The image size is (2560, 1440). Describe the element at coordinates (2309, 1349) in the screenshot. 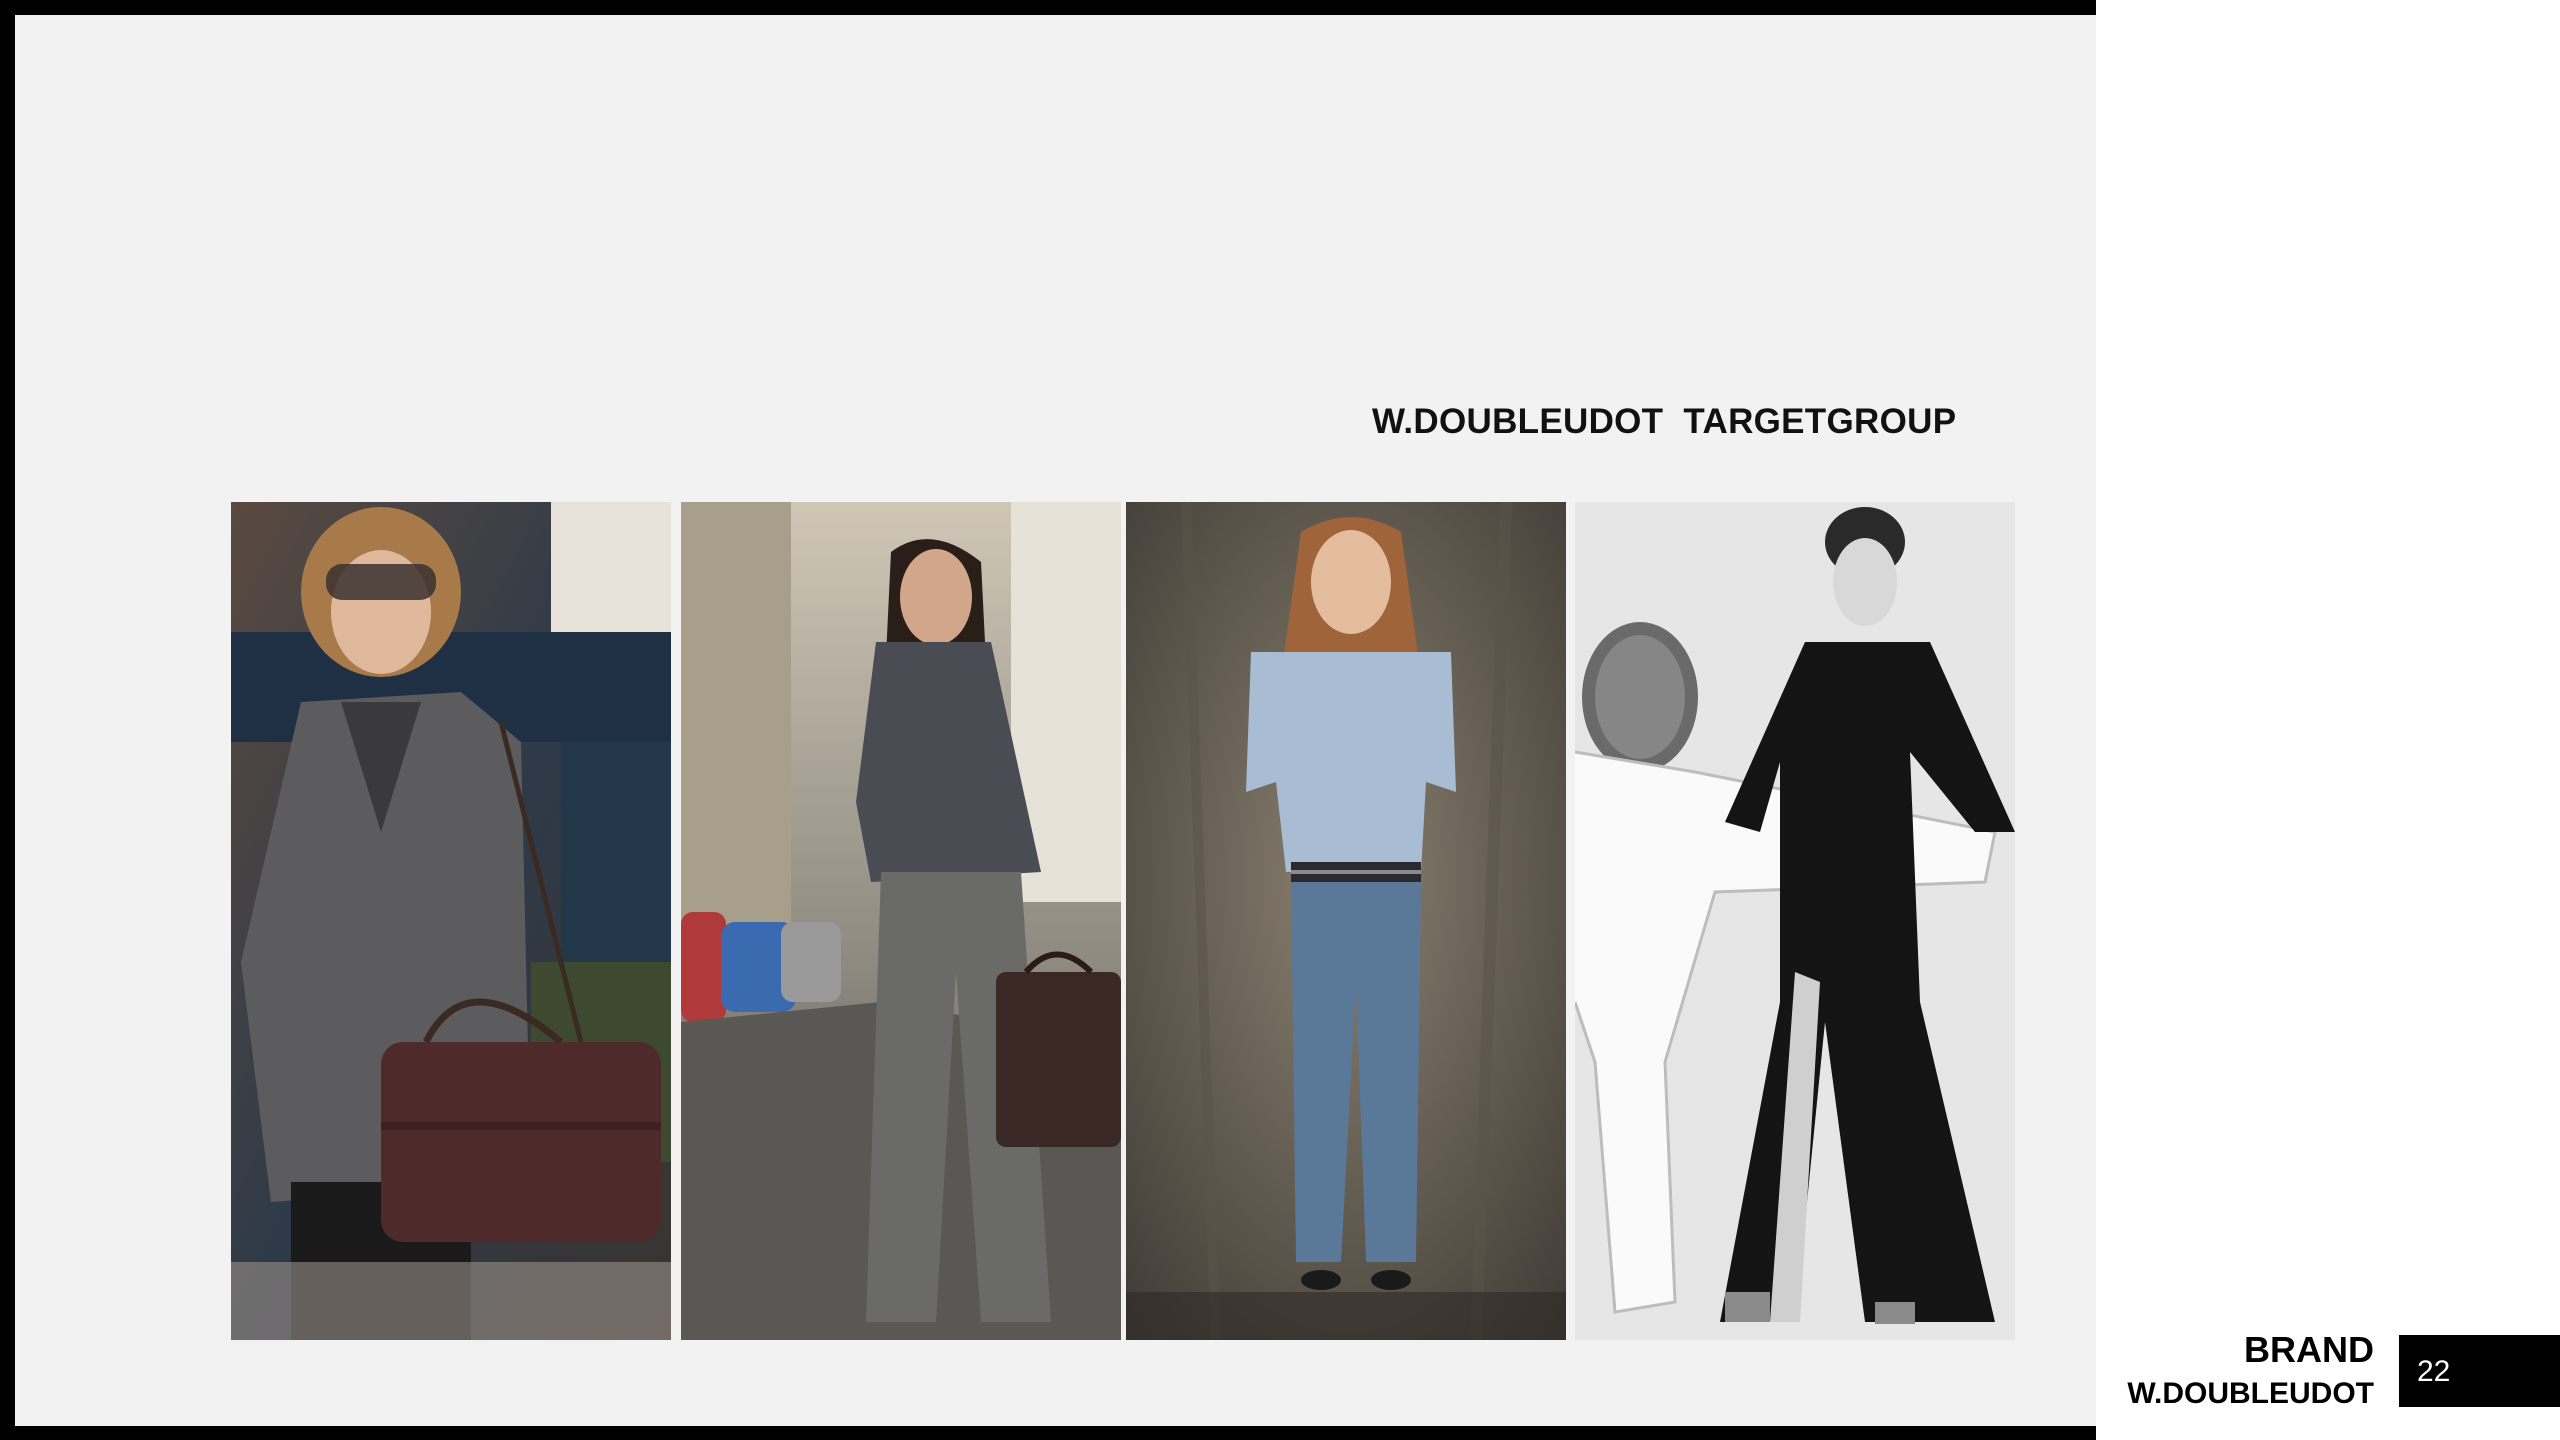

I see `brand-label: BRAND` at that location.